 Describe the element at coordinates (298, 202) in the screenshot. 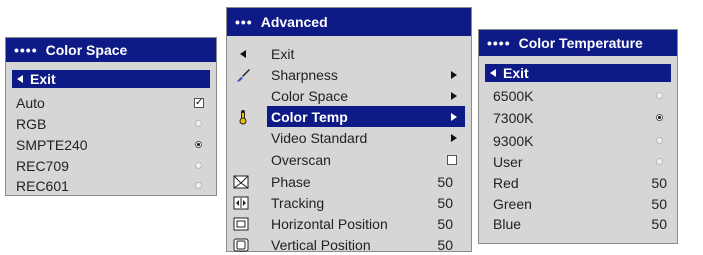

I see `item-label: Tracking` at that location.